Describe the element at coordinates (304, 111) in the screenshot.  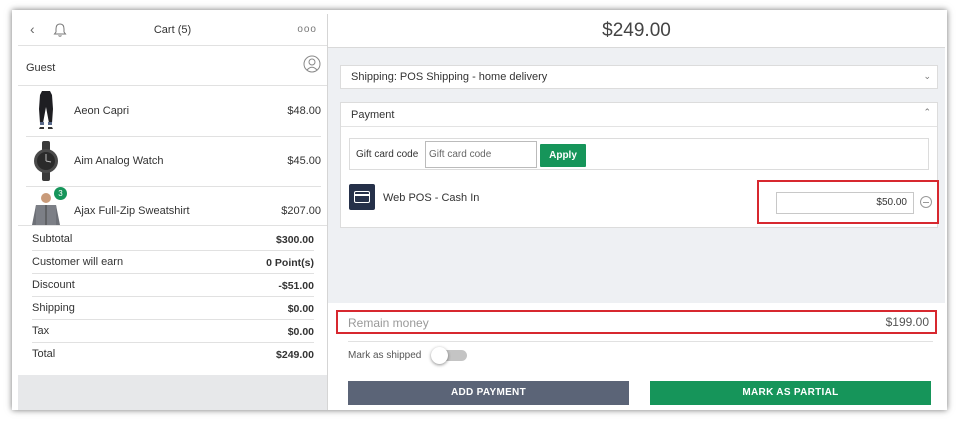
I see `item-price: $48.00` at that location.